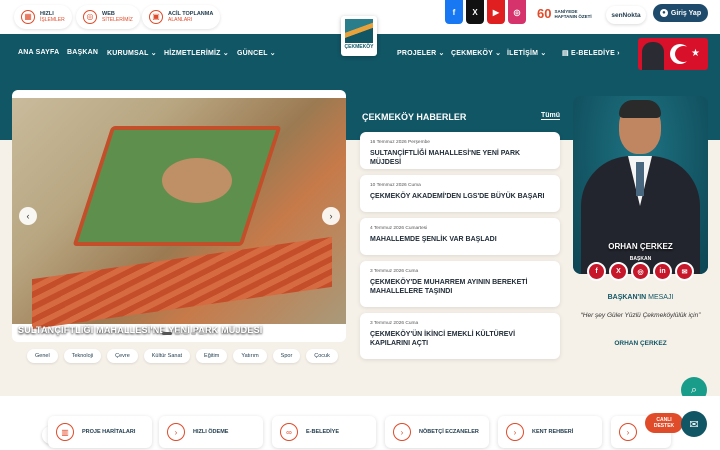  What do you see at coordinates (433, 239) in the screenshot?
I see `news-title: MAHALLEMDE ŞENLİK VAR BAŞLADI` at bounding box center [433, 239].